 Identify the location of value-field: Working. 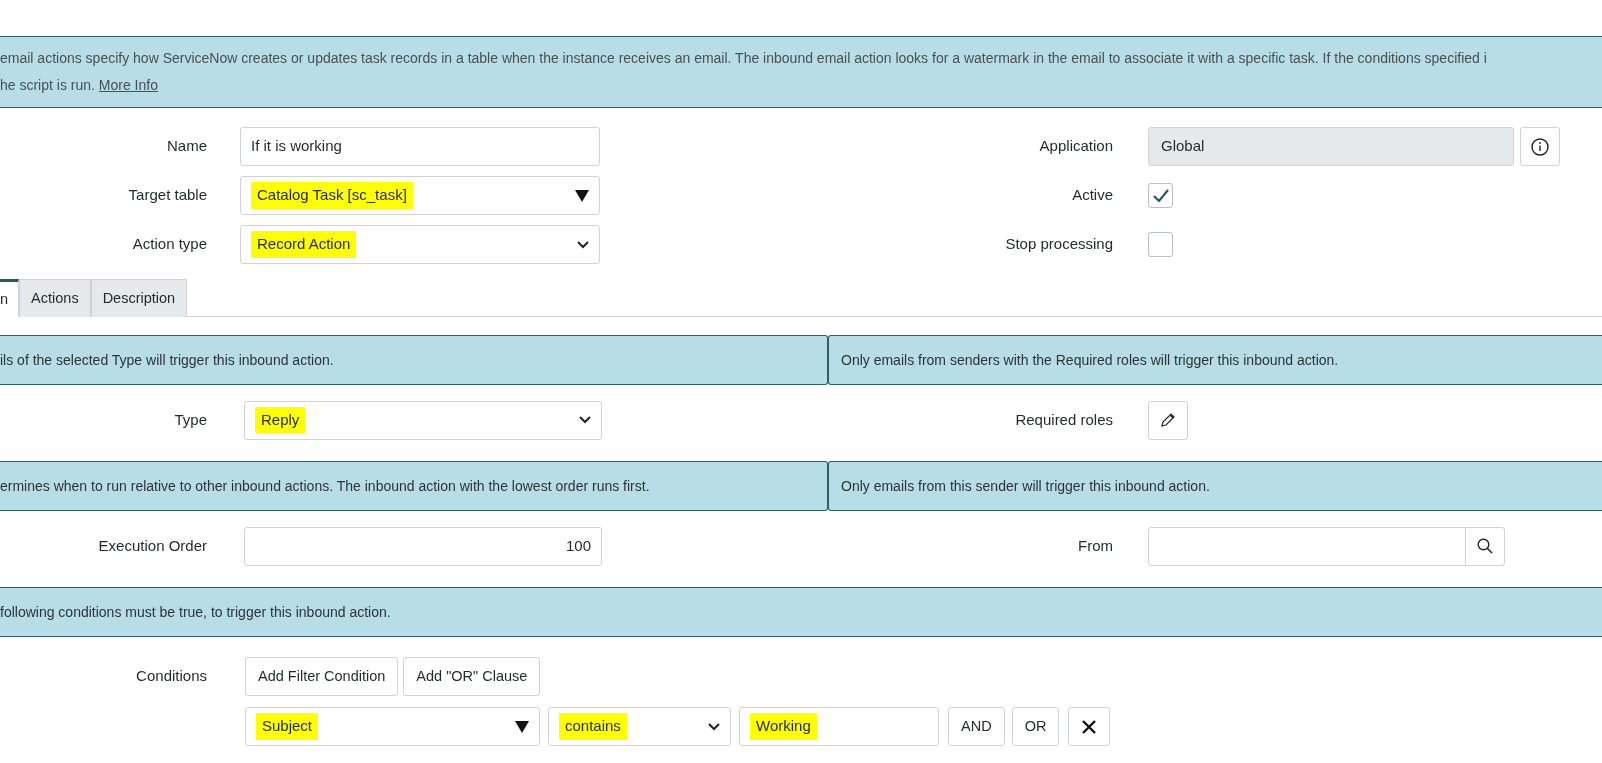
(839, 726).